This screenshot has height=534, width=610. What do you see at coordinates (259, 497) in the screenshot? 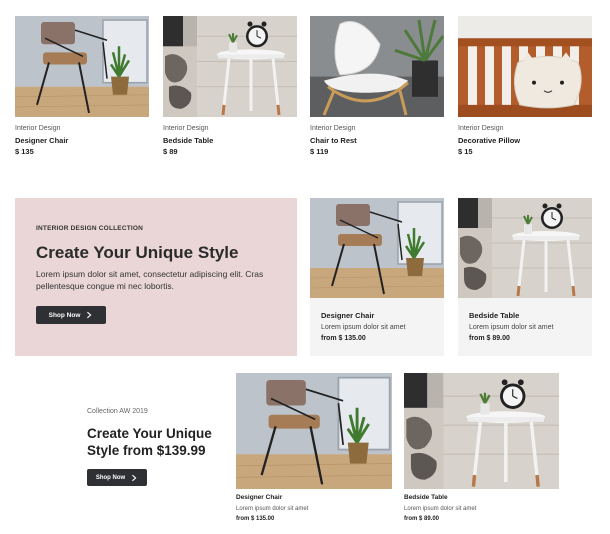
I see `collection-item-title: Designer Chair` at bounding box center [259, 497].